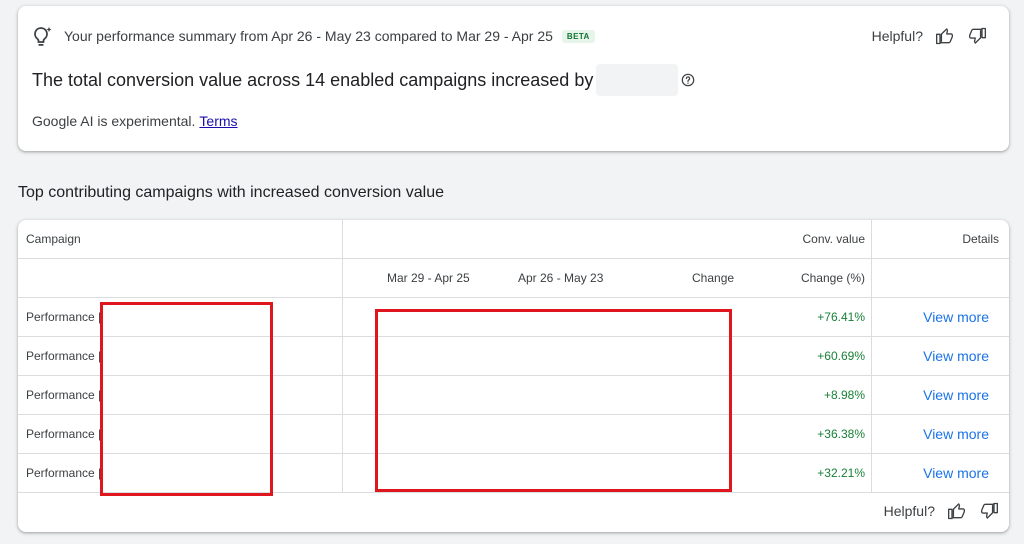  What do you see at coordinates (561, 278) in the screenshot?
I see `column-header-period-after: Apr 26 - May 23` at bounding box center [561, 278].